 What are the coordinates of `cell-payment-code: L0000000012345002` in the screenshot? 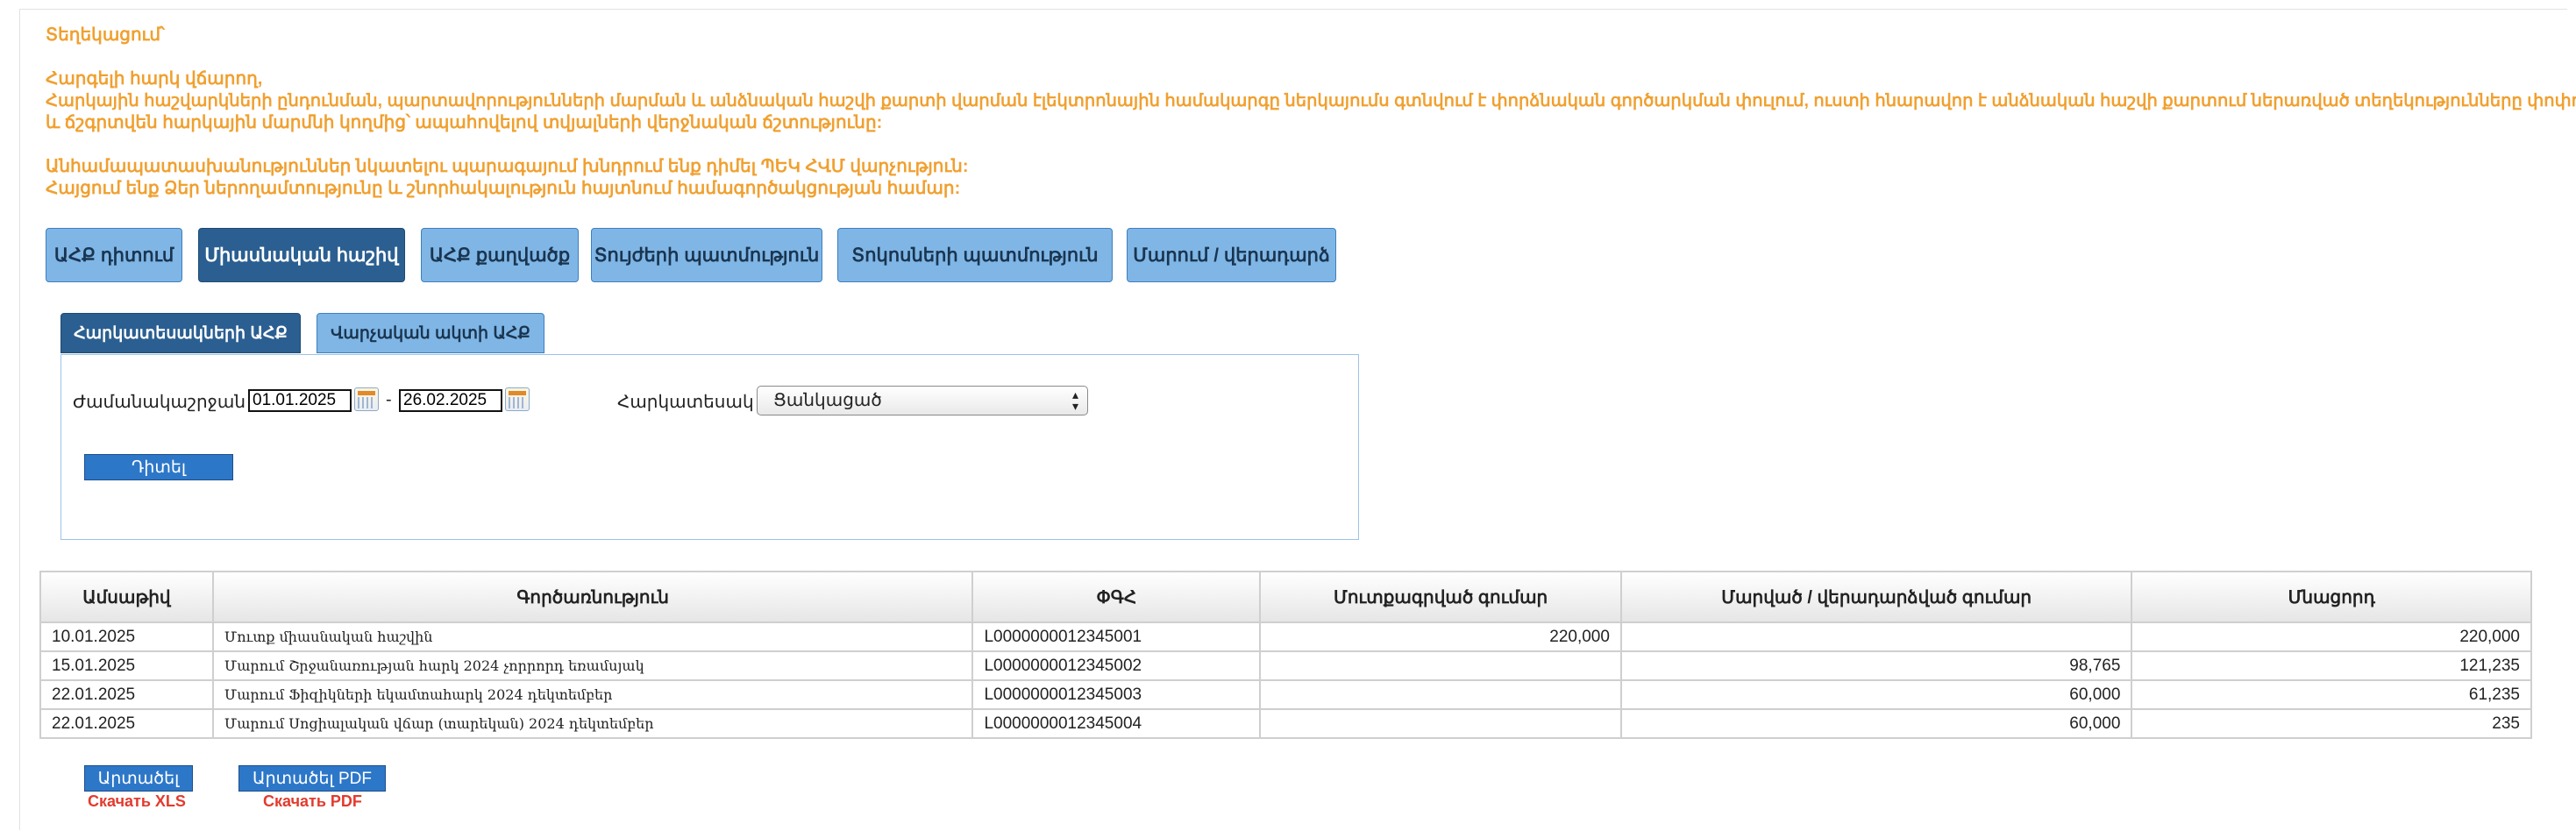 It's located at (1116, 665).